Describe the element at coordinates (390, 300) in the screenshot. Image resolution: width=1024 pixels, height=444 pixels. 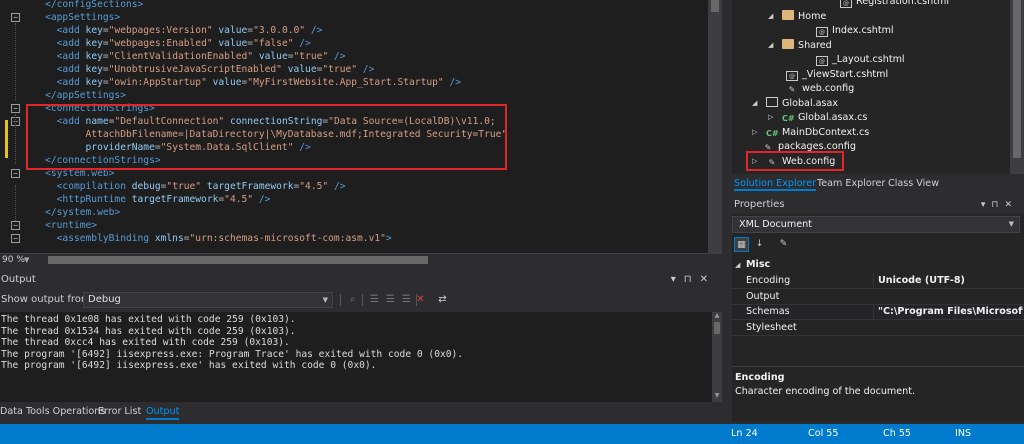
I see `go-next-icon: ☰` at that location.